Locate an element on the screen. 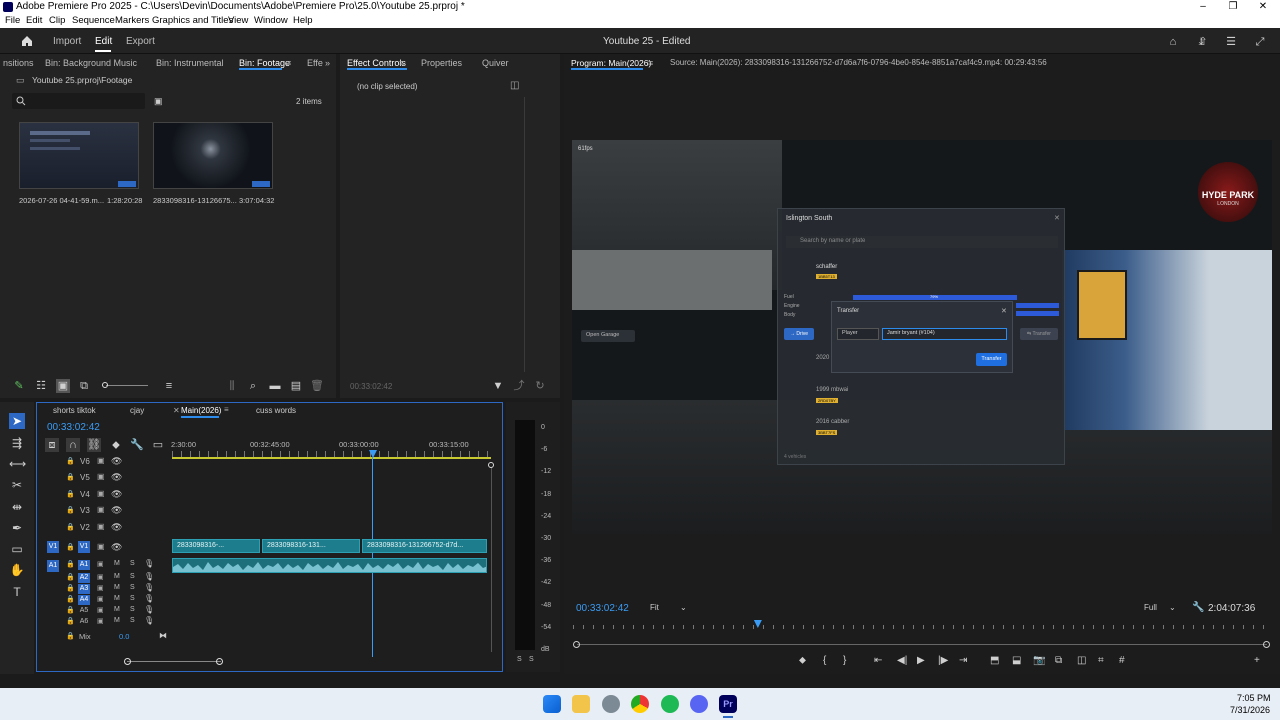  ec-toggle-icon: ◫ is located at coordinates (514, 85).